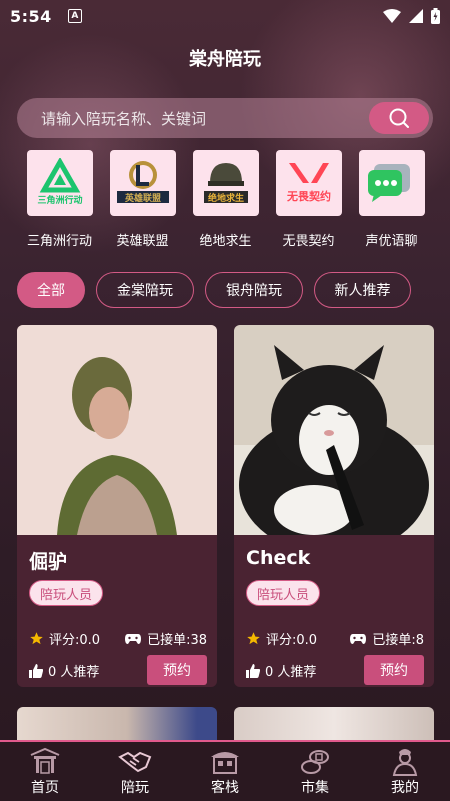  Describe the element at coordinates (135, 788) in the screenshot. I see `tab-label: 陪玩` at that location.